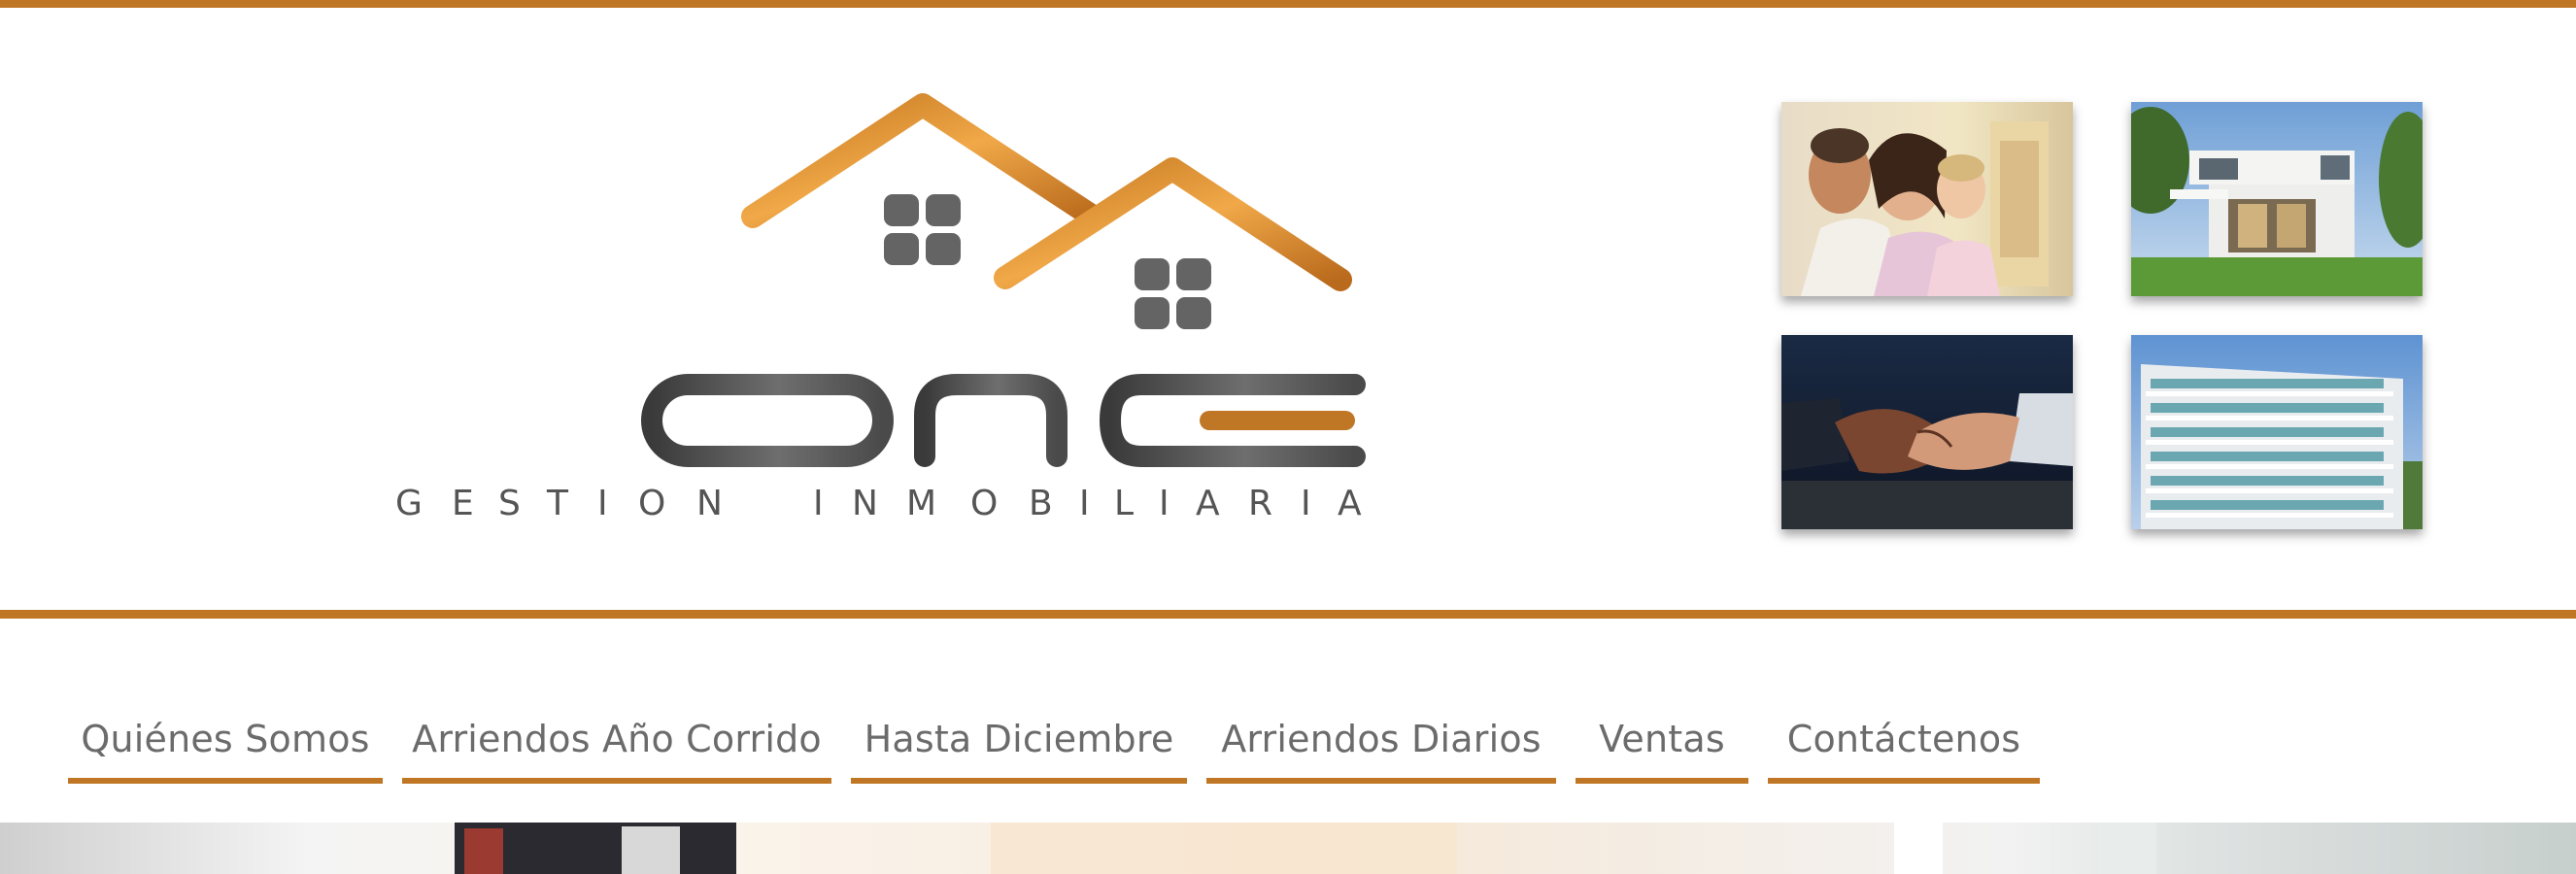 This screenshot has height=874, width=2576. What do you see at coordinates (1927, 432) in the screenshot?
I see `handshake-photo` at bounding box center [1927, 432].